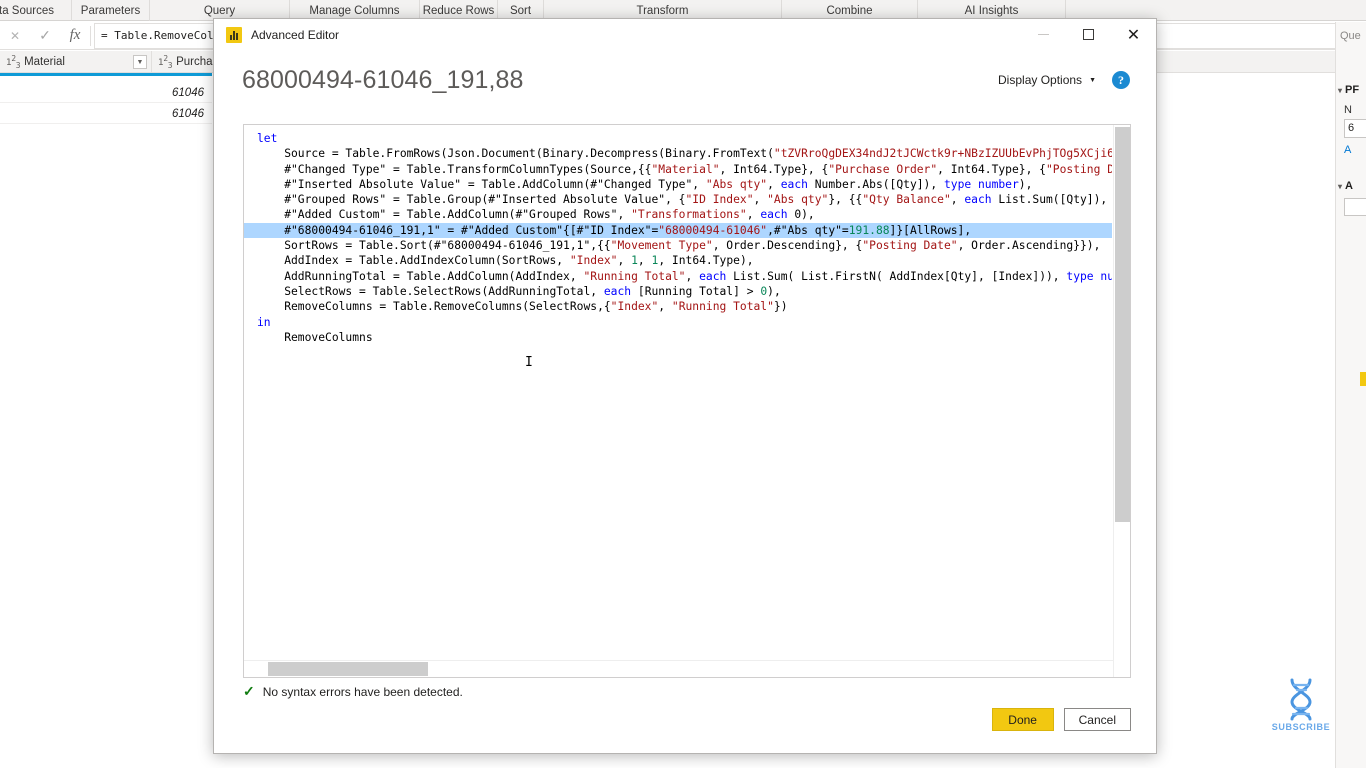 The height and width of the screenshot is (768, 1366). What do you see at coordinates (45, 36) in the screenshot?
I see `formula-accept-icon: ✓` at bounding box center [45, 36].